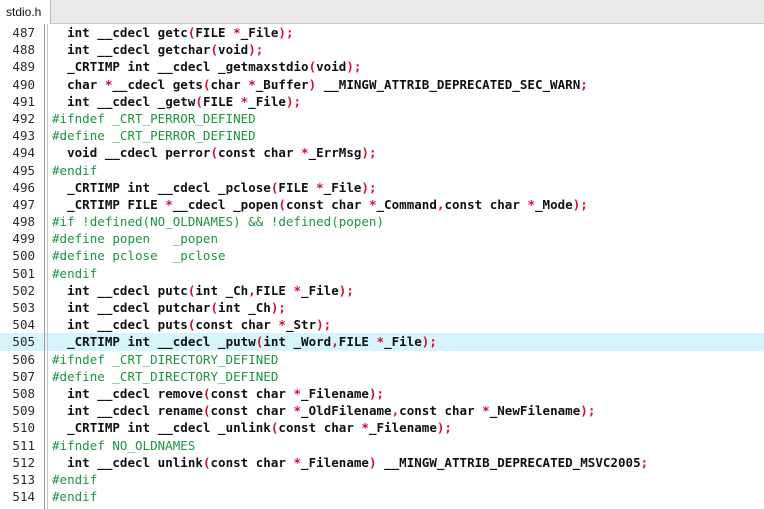 The image size is (764, 509). What do you see at coordinates (382, 135) in the screenshot?
I see `code-line: 493 #define _CRT_PERROR_DEFINED` at bounding box center [382, 135].